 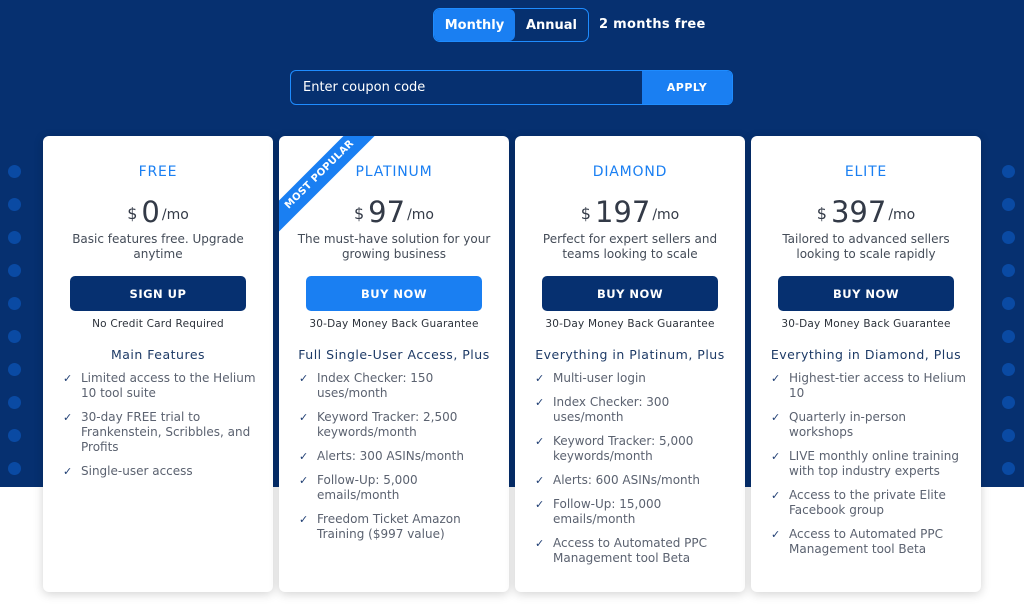 I want to click on features-title: Main Features, so click(x=158, y=354).